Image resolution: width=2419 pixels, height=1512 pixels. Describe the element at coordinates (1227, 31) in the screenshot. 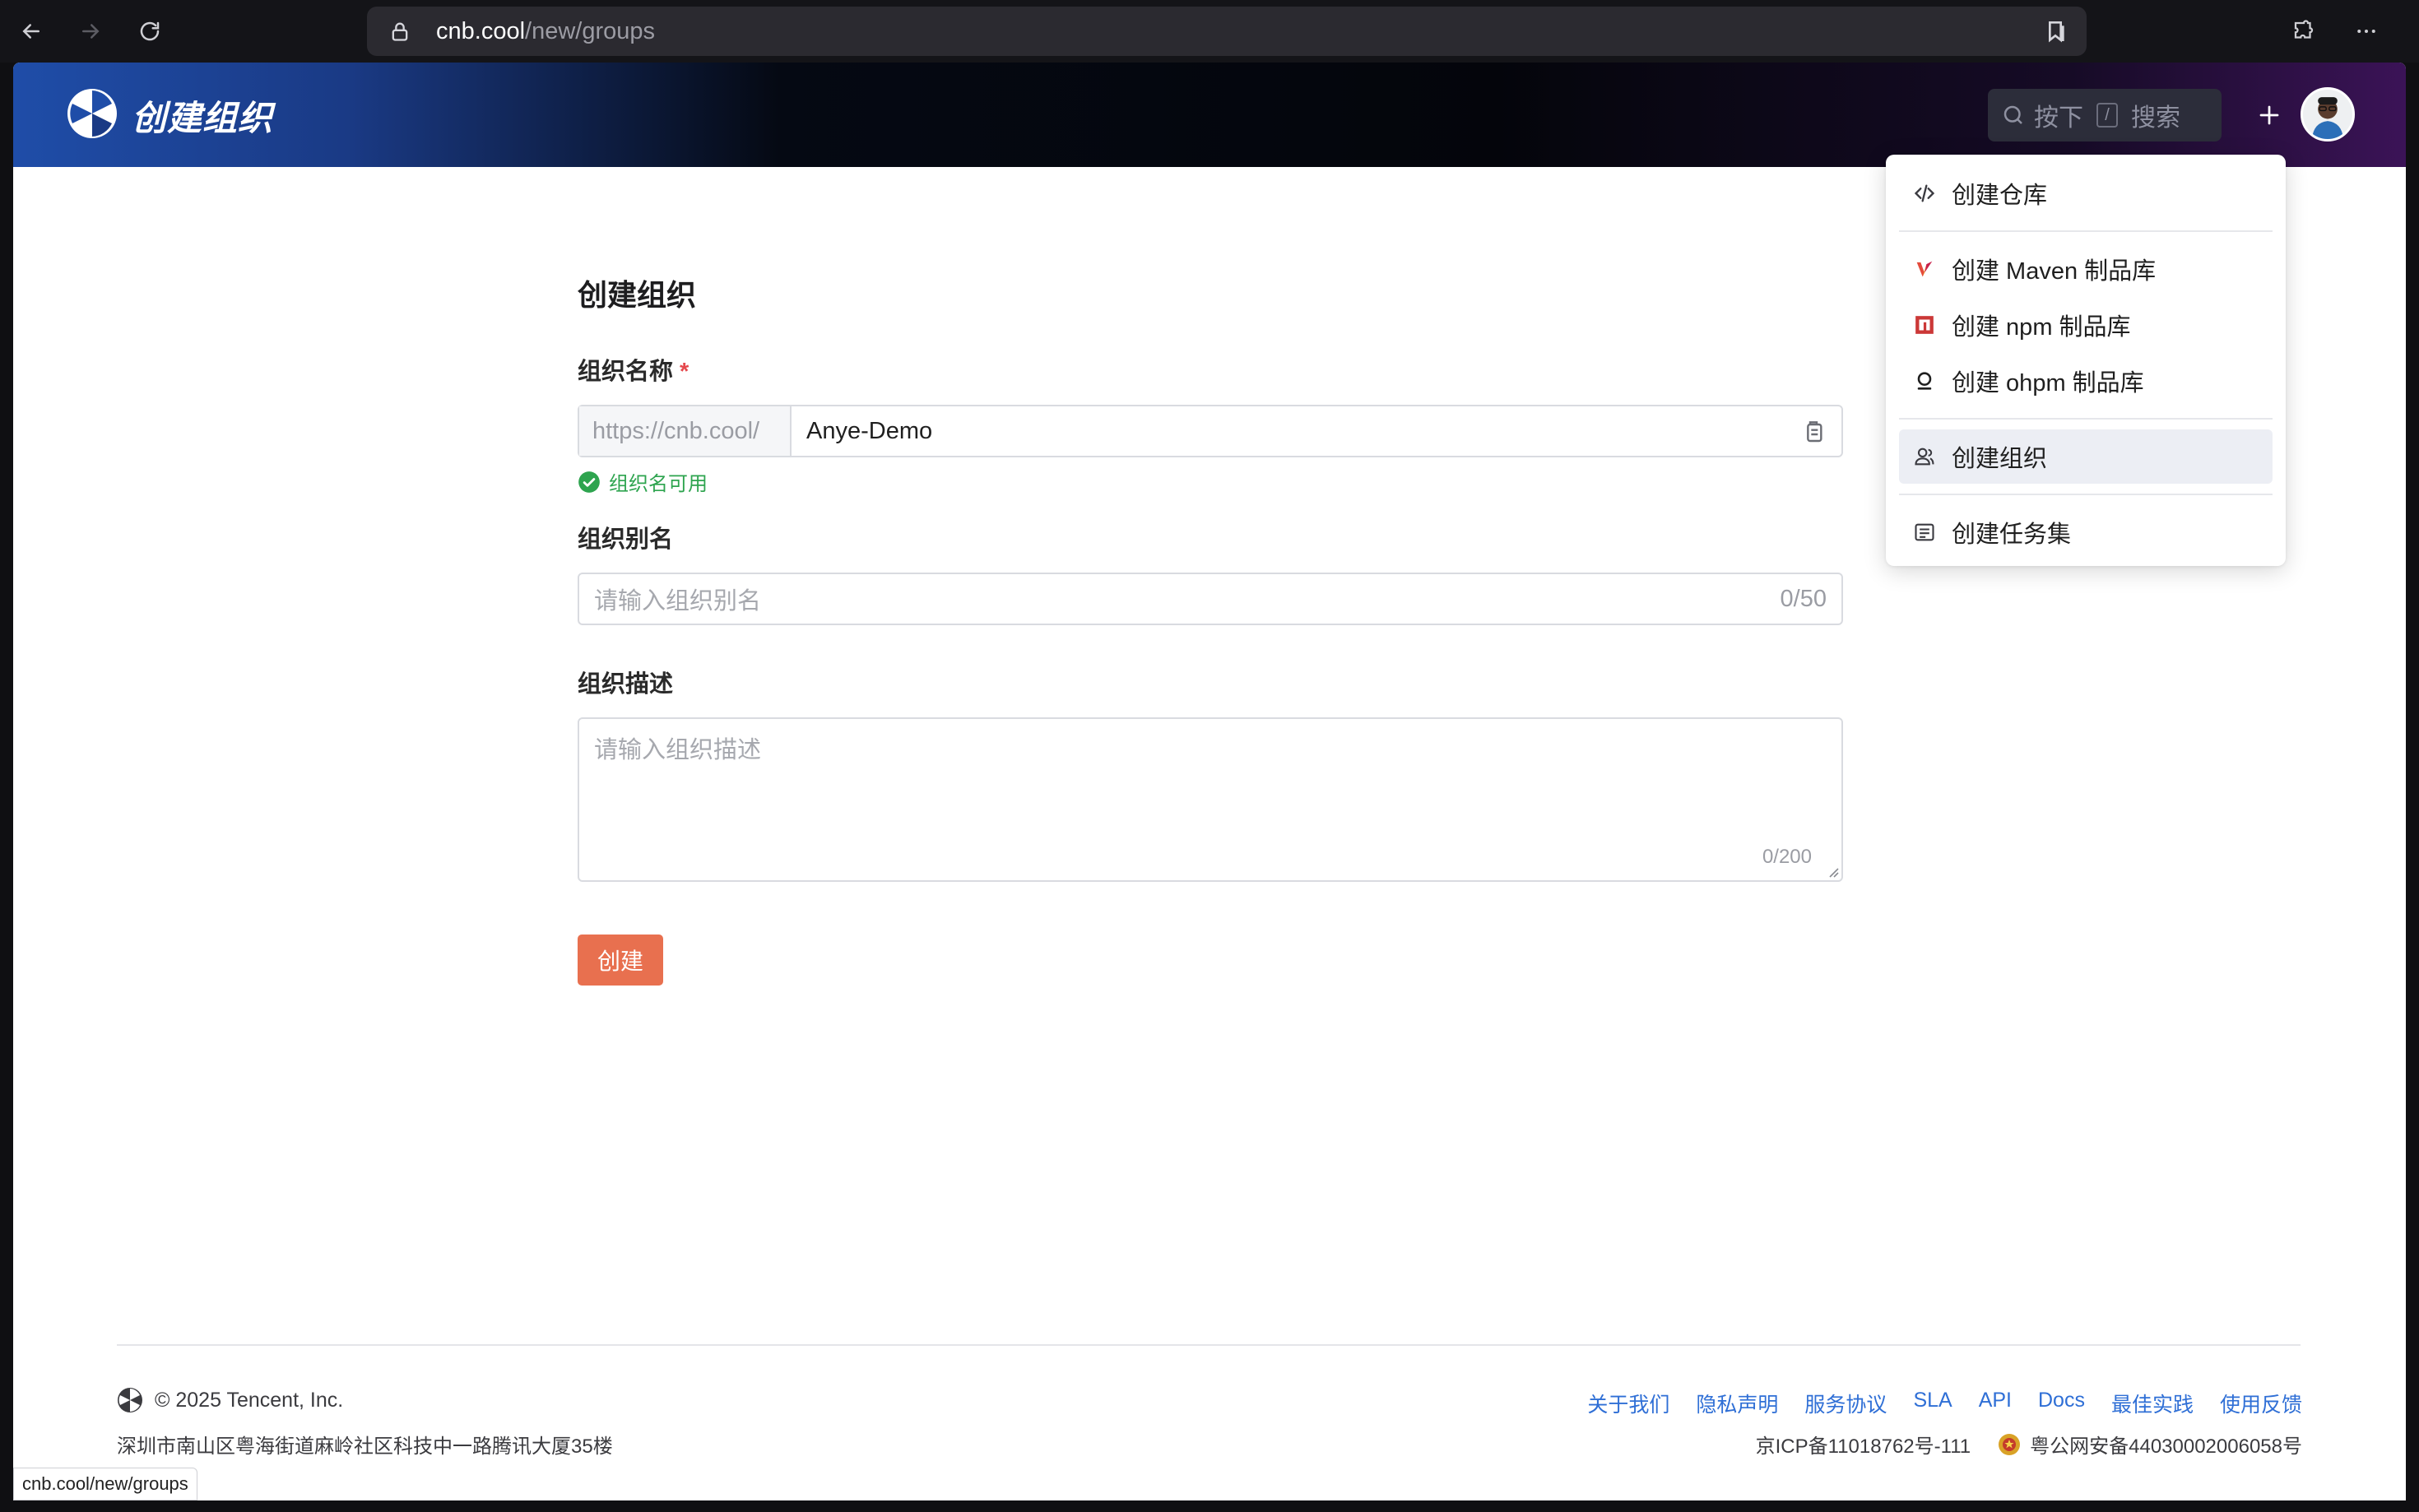

I see `address-bar: cnb.cool/new/groups` at that location.